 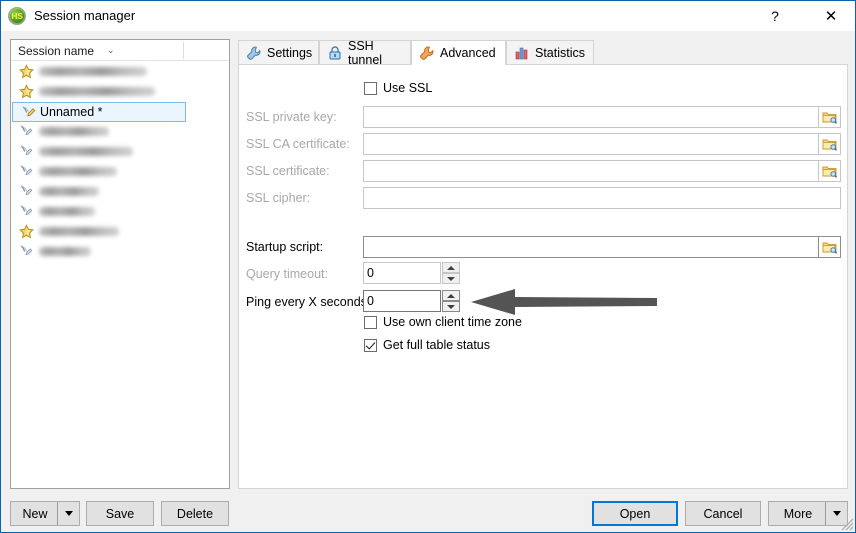 What do you see at coordinates (723, 513) in the screenshot?
I see `cancel-button: Cancel` at bounding box center [723, 513].